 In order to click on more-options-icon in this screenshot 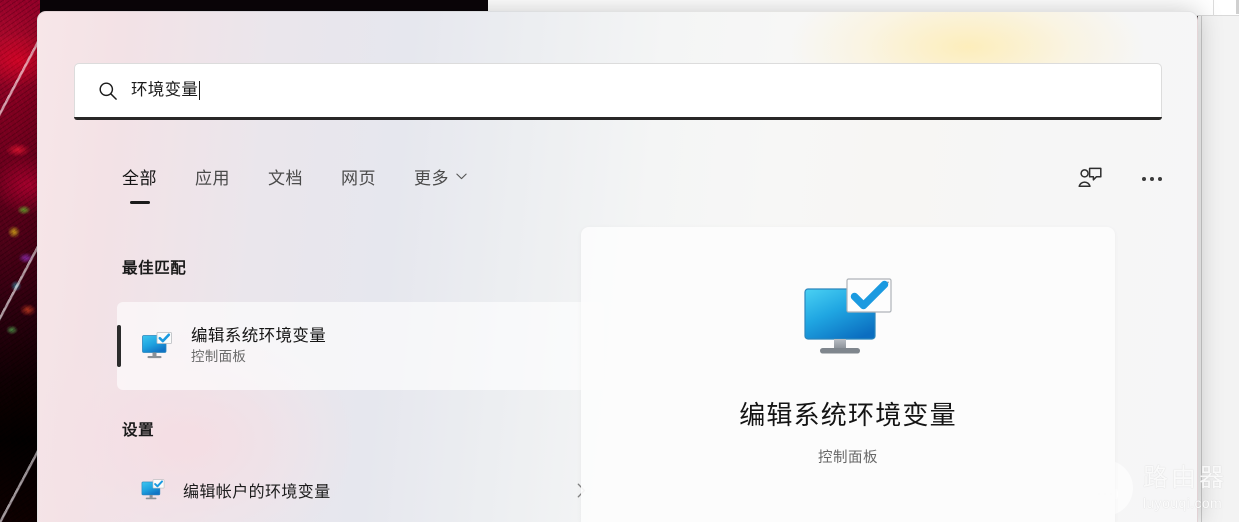, I will do `click(1152, 179)`.